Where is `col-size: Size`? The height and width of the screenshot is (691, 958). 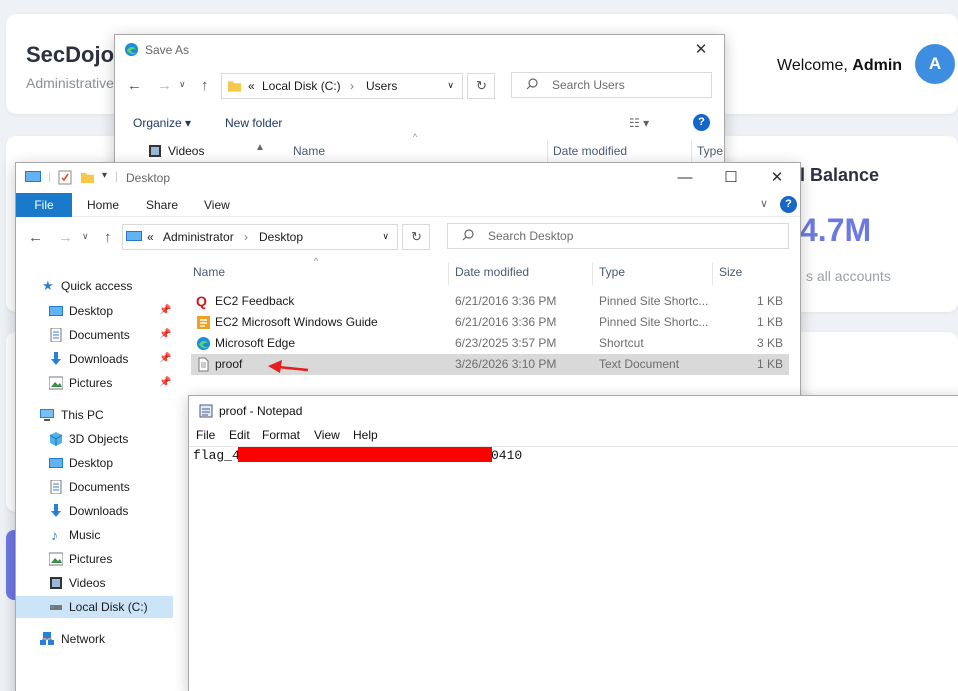
col-size: Size is located at coordinates (730, 272).